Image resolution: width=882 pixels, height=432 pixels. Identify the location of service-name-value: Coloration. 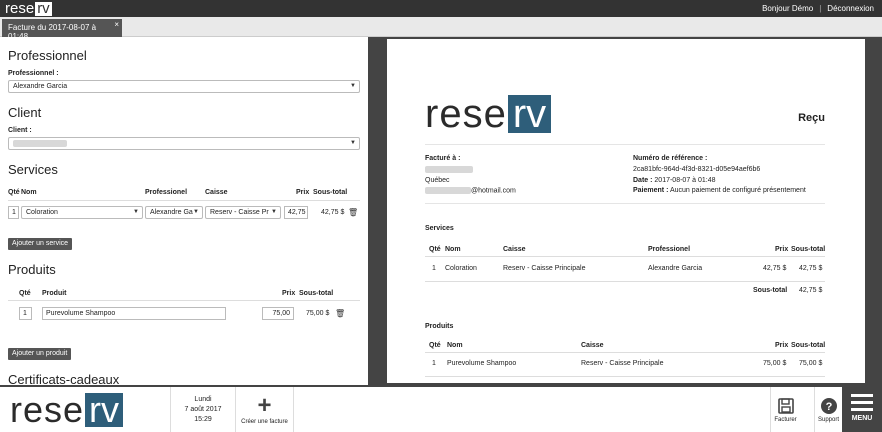
(42, 212).